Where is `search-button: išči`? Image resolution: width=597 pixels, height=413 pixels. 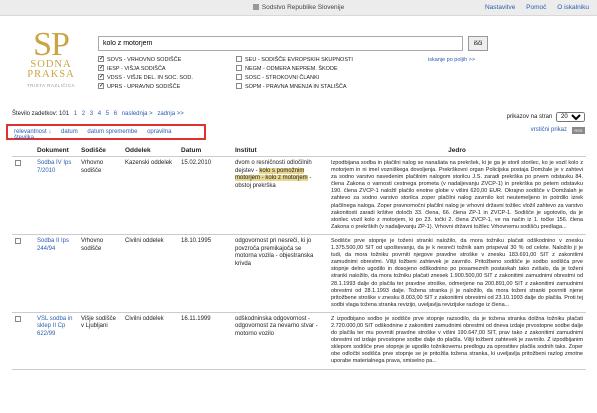
search-button: išči is located at coordinates (478, 43).